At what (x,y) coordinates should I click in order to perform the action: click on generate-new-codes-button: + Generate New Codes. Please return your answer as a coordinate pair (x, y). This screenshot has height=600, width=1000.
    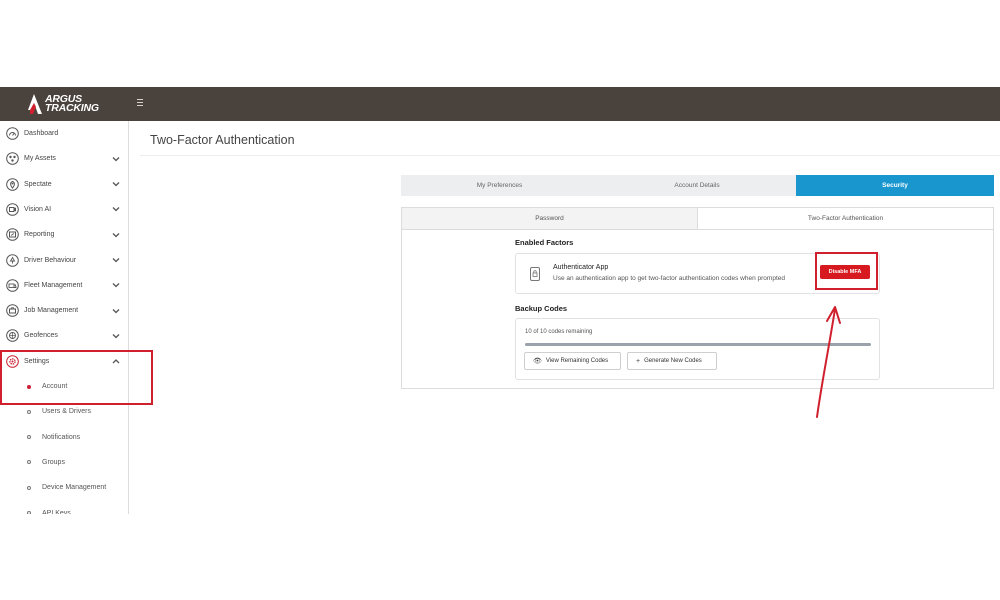
    Looking at the image, I should click on (672, 361).